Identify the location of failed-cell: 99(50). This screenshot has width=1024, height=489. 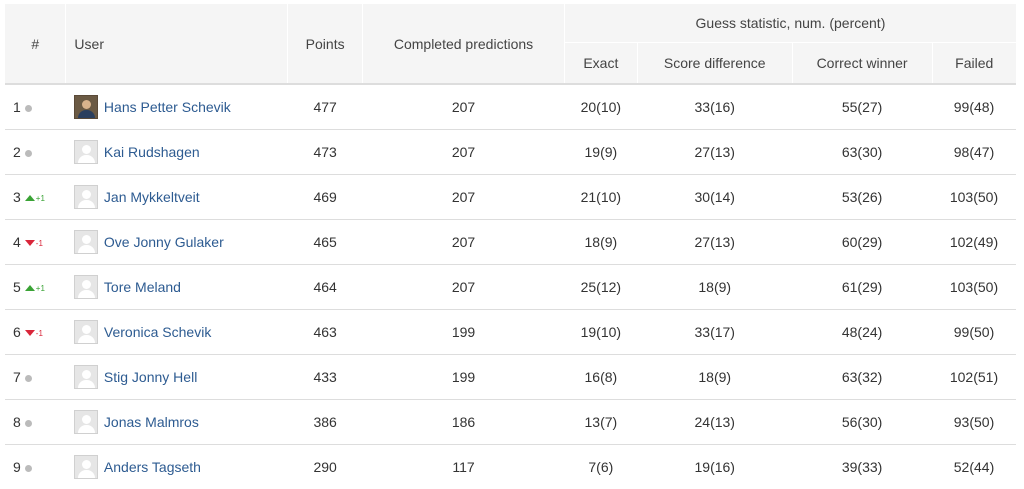
(974, 332).